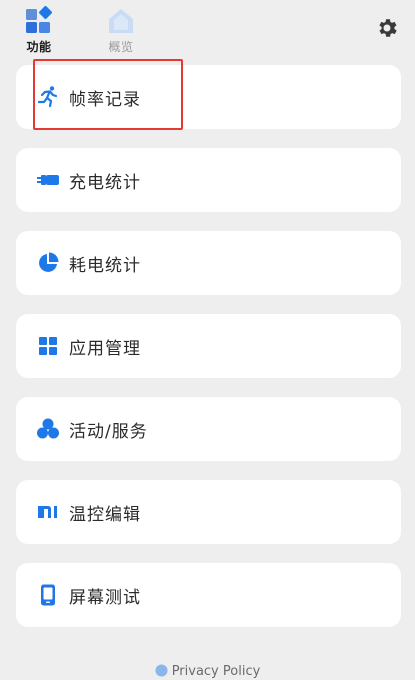 The image size is (415, 680). I want to click on menu-item-label: 耗电统计, so click(105, 265).